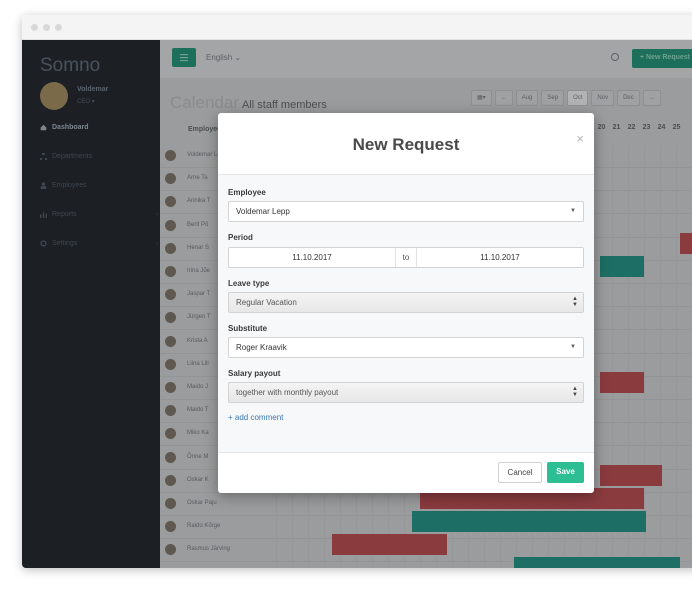  What do you see at coordinates (287, 392) in the screenshot?
I see `salary-payout-value: together with monthly payout` at bounding box center [287, 392].